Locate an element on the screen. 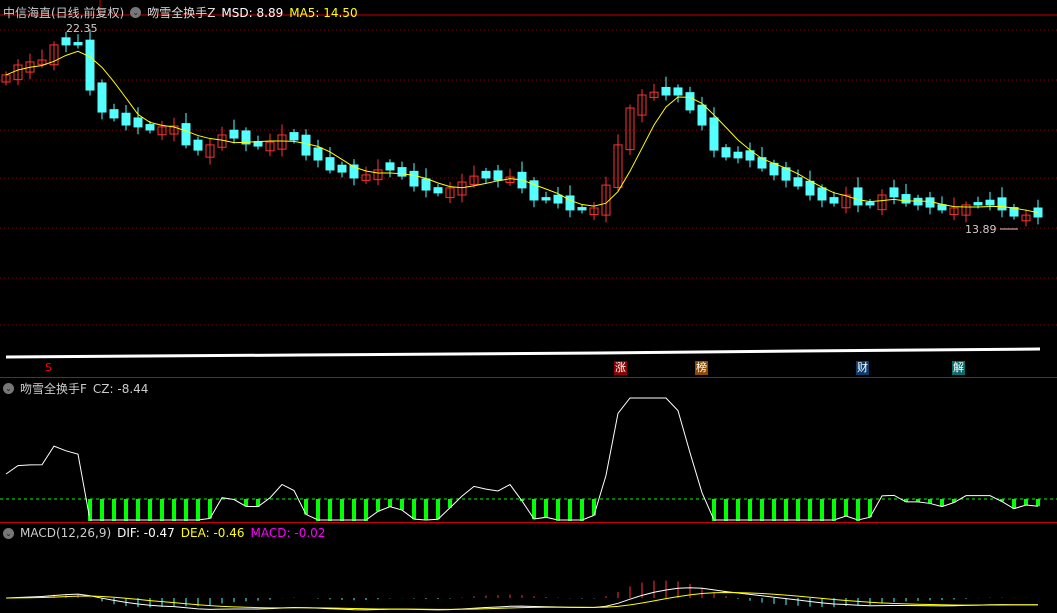  marker-jie: 解 is located at coordinates (958, 368).